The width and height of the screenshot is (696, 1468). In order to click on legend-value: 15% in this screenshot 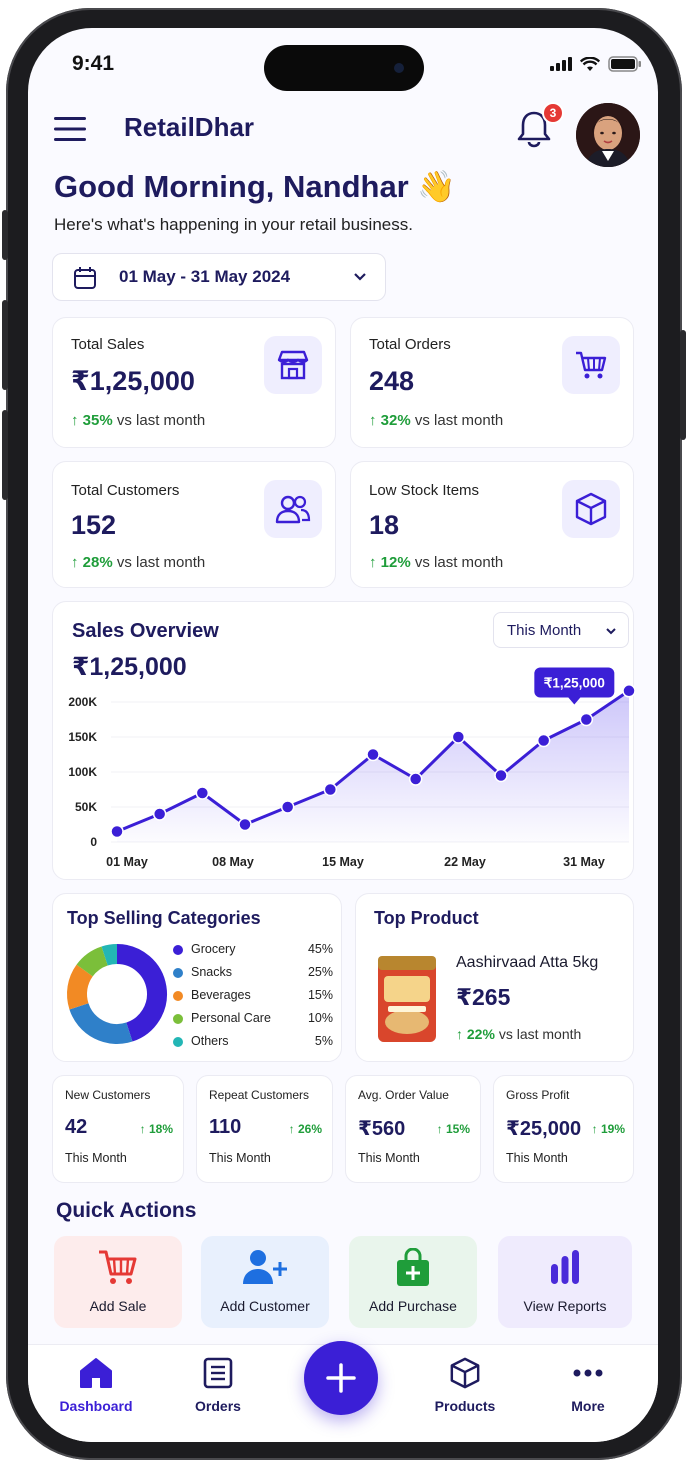, I will do `click(320, 995)`.